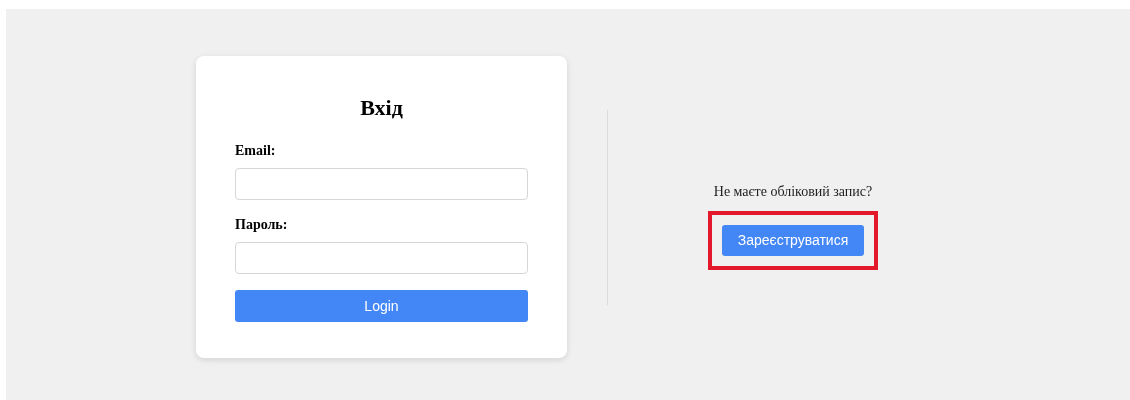  I want to click on register-button: Зареєструватися, so click(793, 240).